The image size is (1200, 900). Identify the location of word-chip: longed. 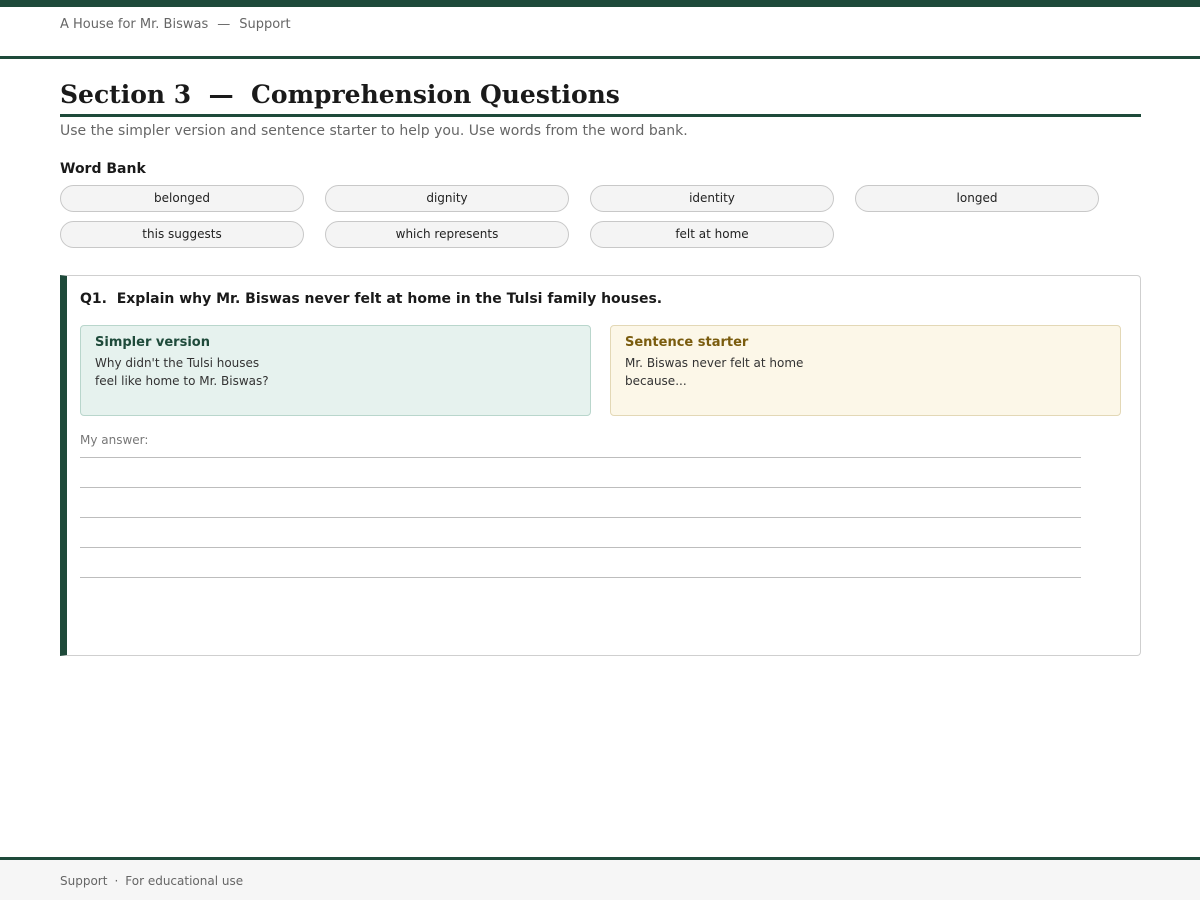
(977, 198).